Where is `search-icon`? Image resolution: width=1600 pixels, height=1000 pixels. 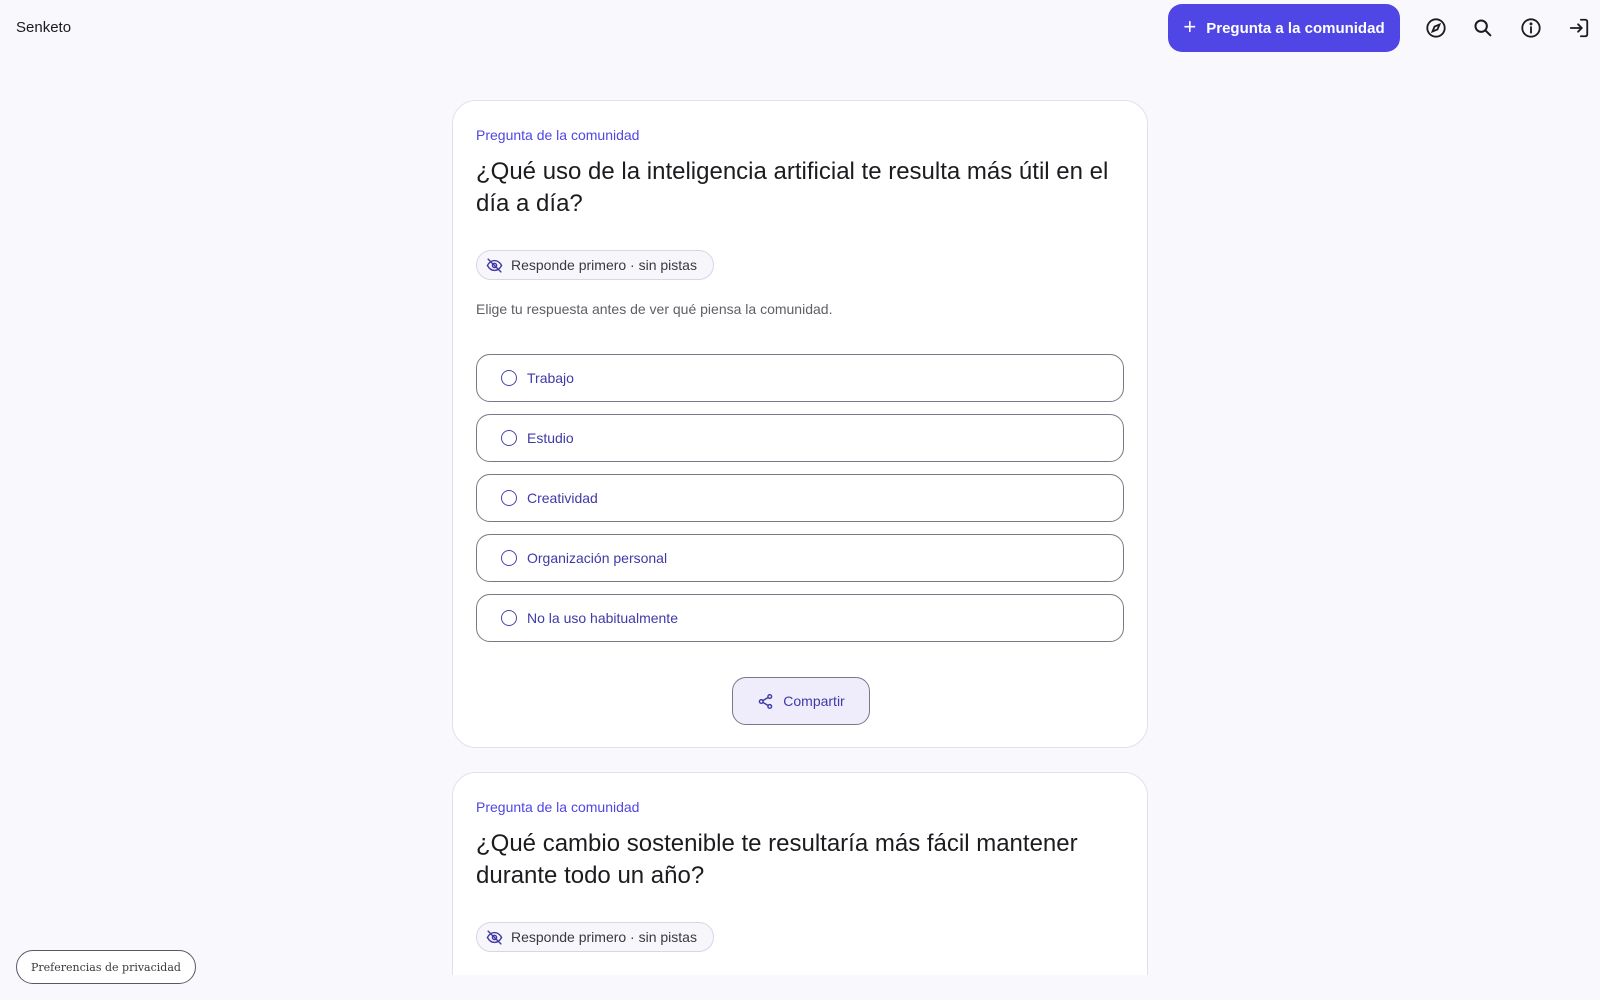 search-icon is located at coordinates (1483, 28).